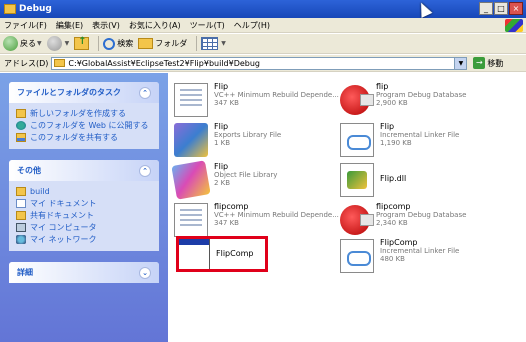 The image size is (526, 342). I want to click on back-arrow-icon, so click(10, 43).